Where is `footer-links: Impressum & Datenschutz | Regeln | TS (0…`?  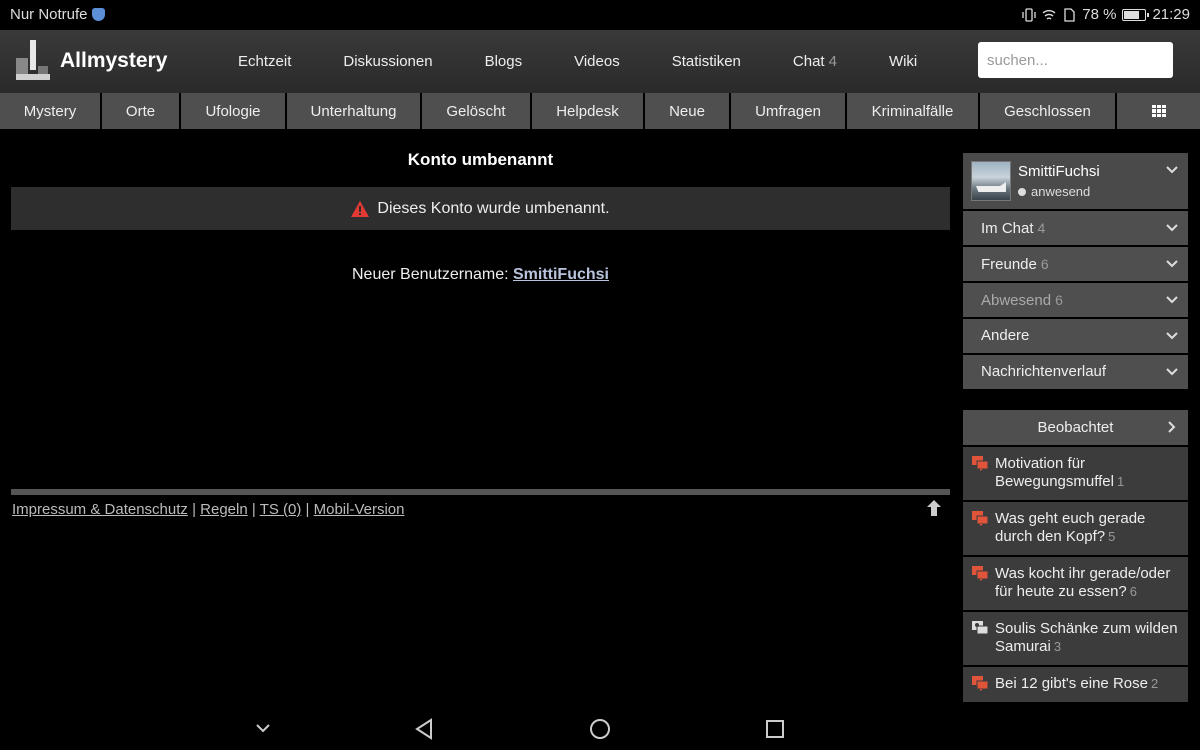 footer-links: Impressum & Datenschutz | Regeln | TS (0… is located at coordinates (208, 509).